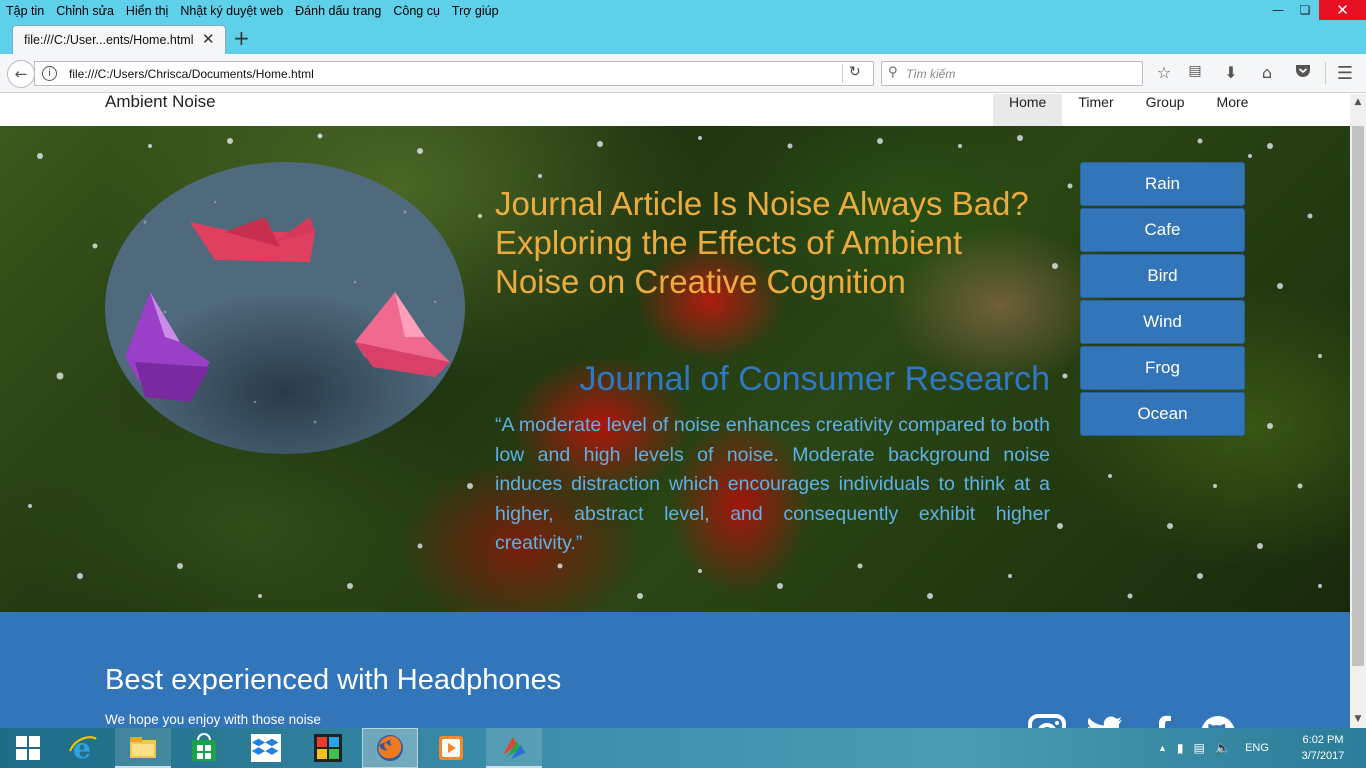 Image resolution: width=1366 pixels, height=768 pixels. What do you see at coordinates (338, 11) in the screenshot?
I see `menu-bookmarks: Đánh dấu trang` at bounding box center [338, 11].